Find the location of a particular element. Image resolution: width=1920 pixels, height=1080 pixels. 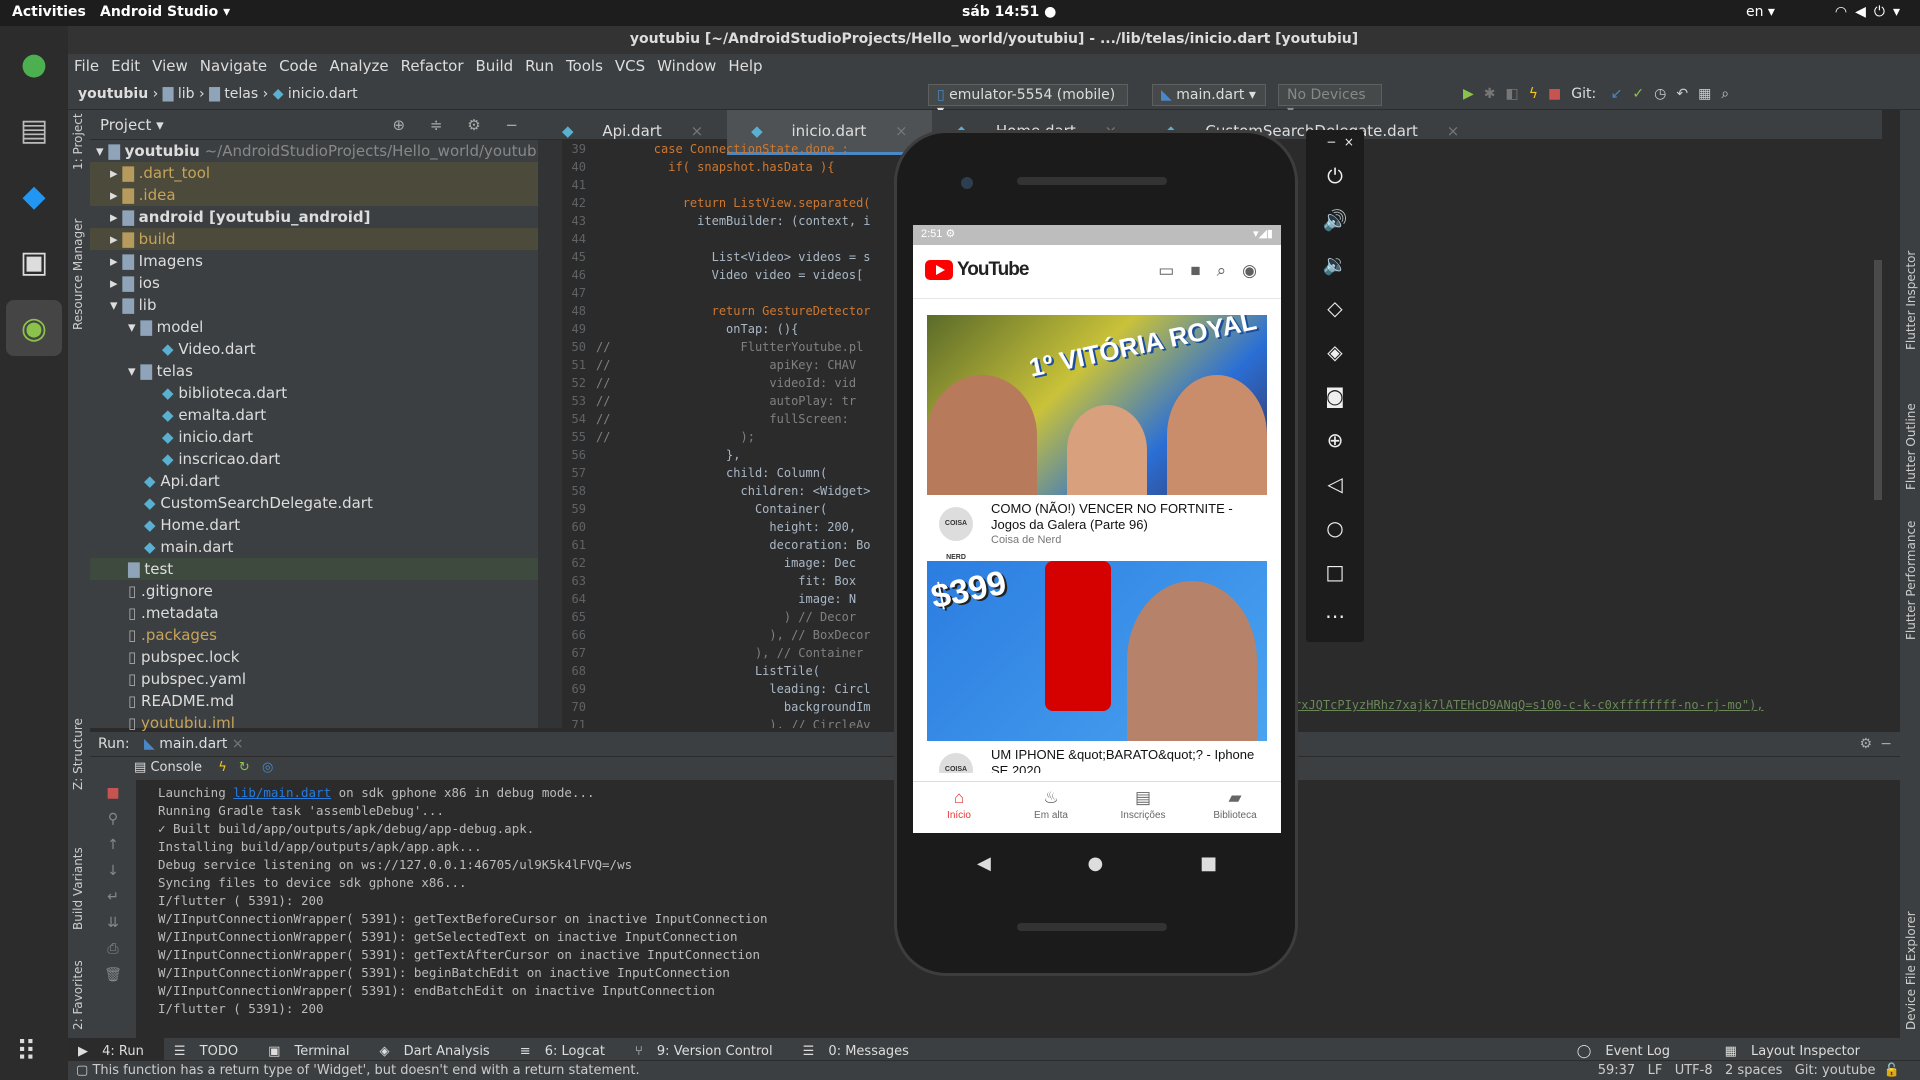

tree-item-build: ▸ ▇ build is located at coordinates (314, 239).